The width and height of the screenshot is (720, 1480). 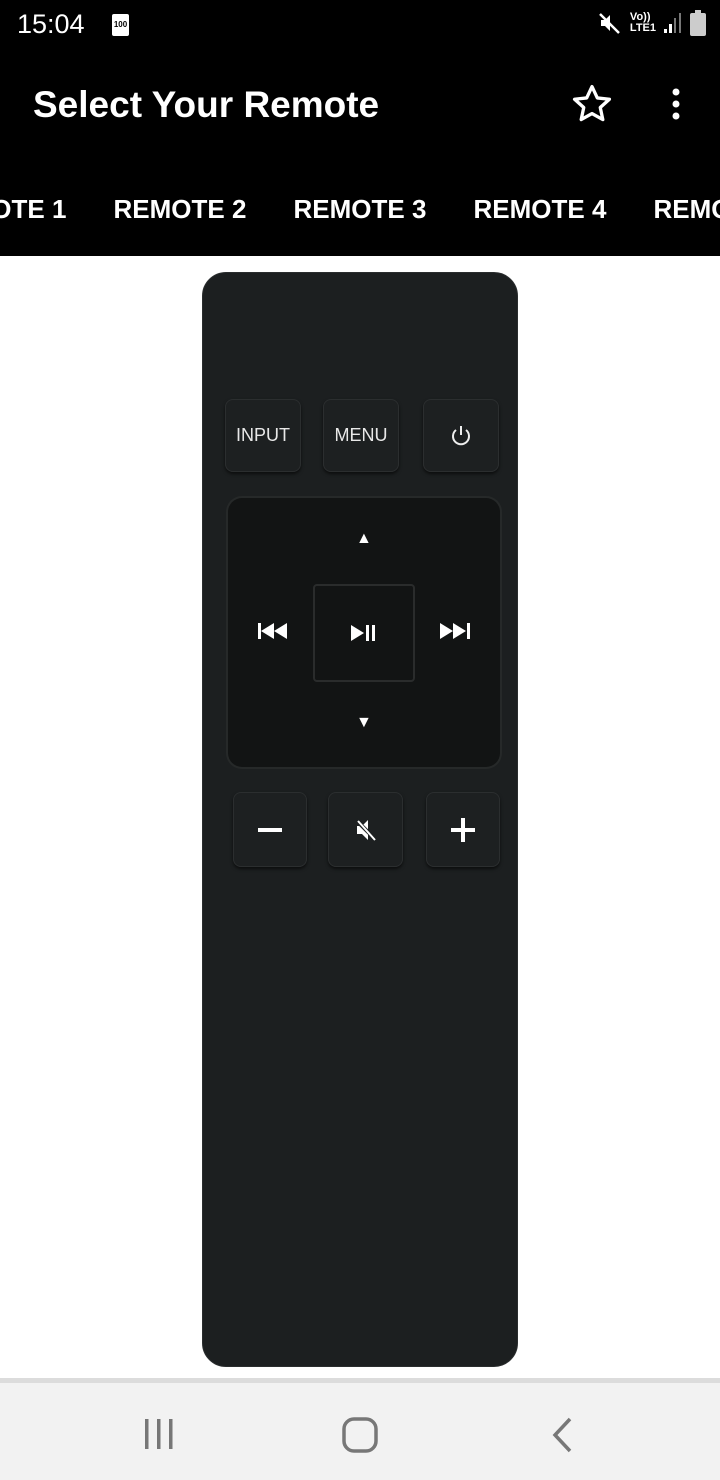 What do you see at coordinates (364, 723) in the screenshot?
I see `down-arrow-icon: ▼` at bounding box center [364, 723].